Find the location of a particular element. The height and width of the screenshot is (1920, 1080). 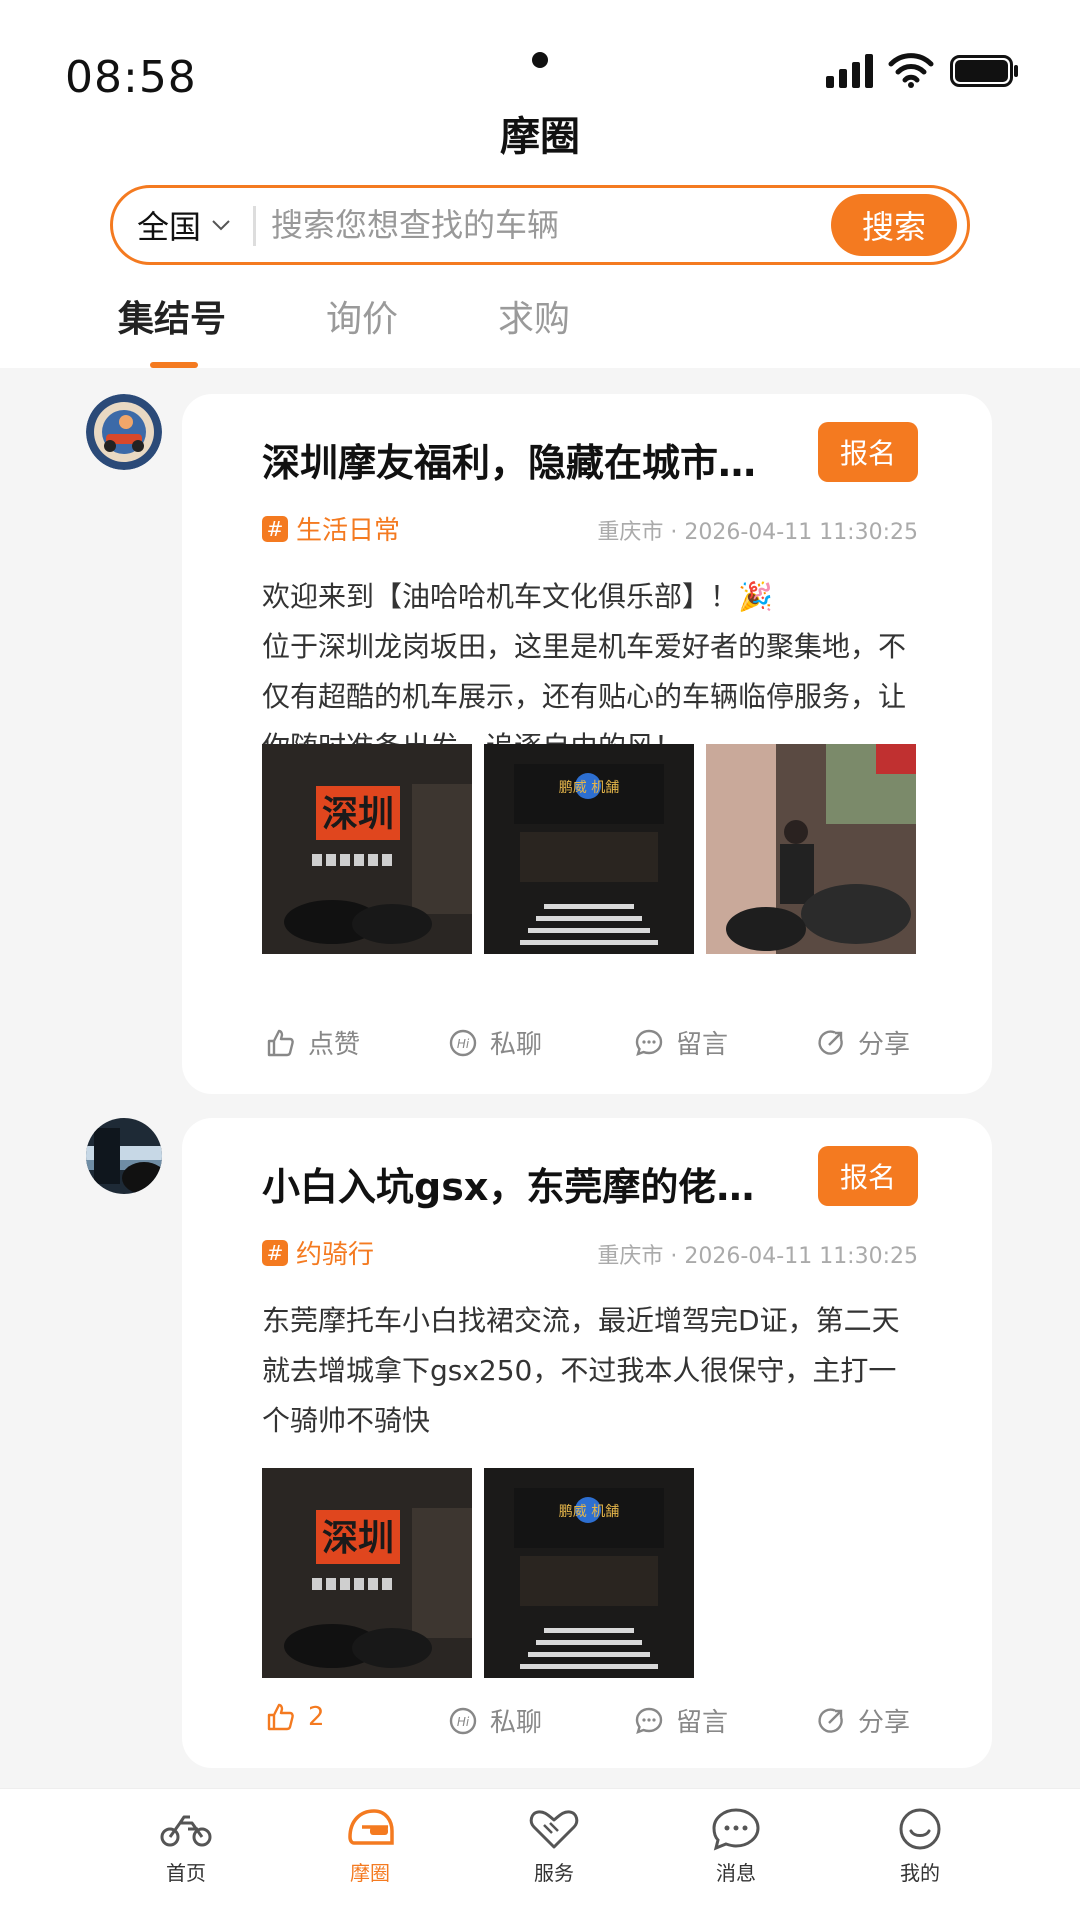

status-bar: 08:58 is located at coordinates (540, 60).